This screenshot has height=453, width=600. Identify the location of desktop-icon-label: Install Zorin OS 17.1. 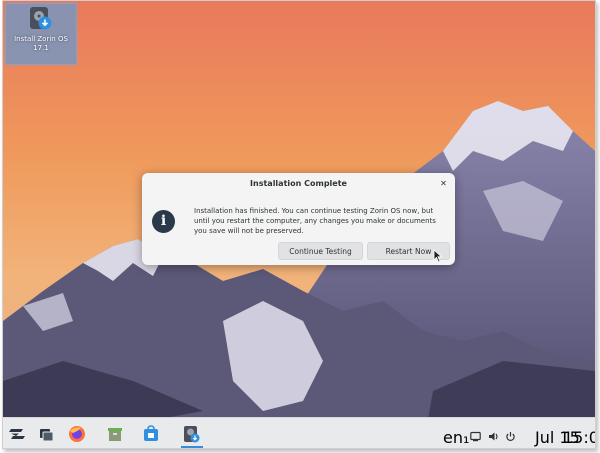
(41, 43).